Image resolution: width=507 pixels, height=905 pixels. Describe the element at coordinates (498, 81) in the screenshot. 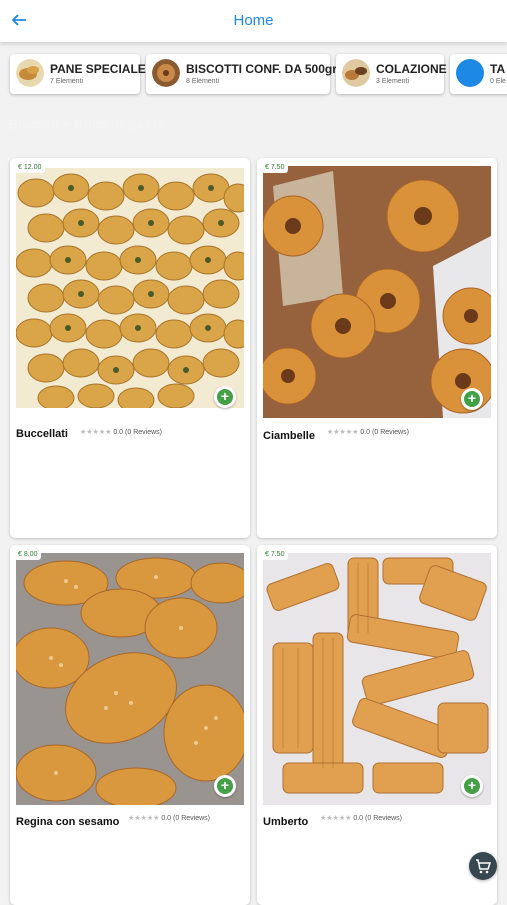

I see `category-count: 0 Ele` at that location.